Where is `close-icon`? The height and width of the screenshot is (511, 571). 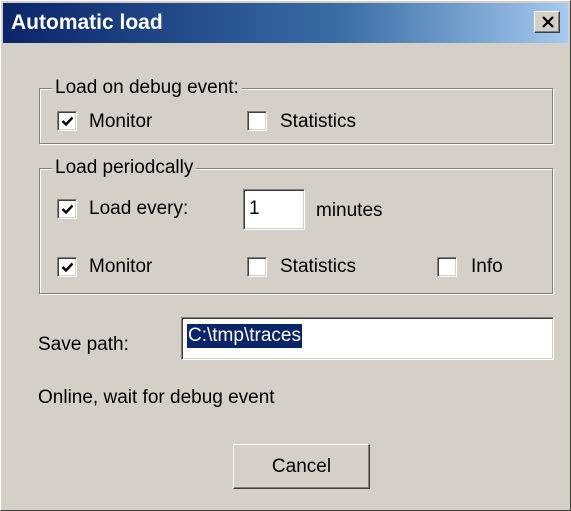
close-icon is located at coordinates (548, 22).